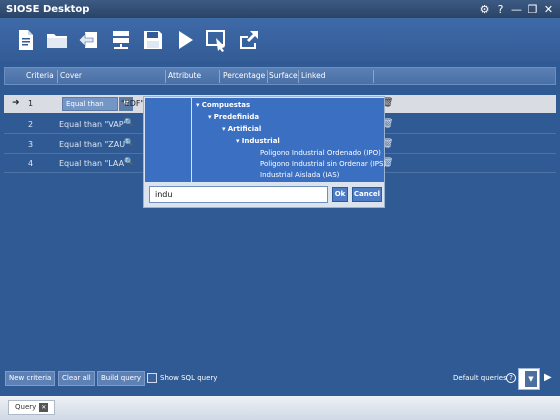  What do you see at coordinates (548, 377) in the screenshot?
I see `run-default-query-icon: ▶` at bounding box center [548, 377].